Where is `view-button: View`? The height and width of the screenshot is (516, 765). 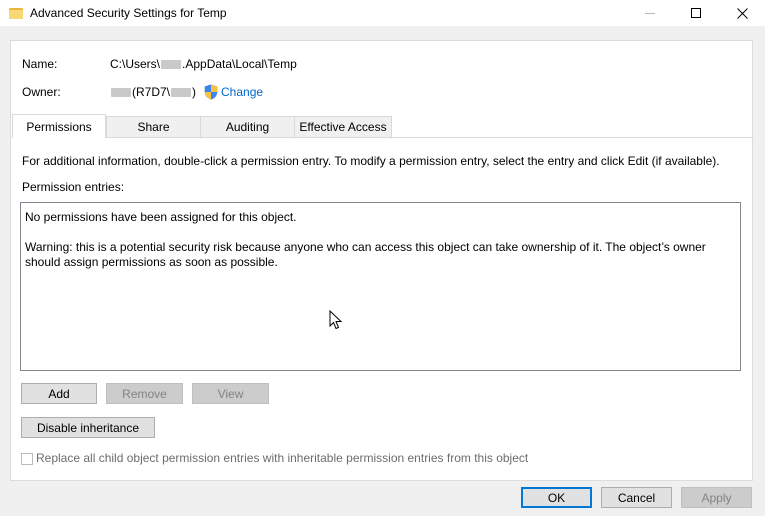
view-button: View is located at coordinates (230, 393).